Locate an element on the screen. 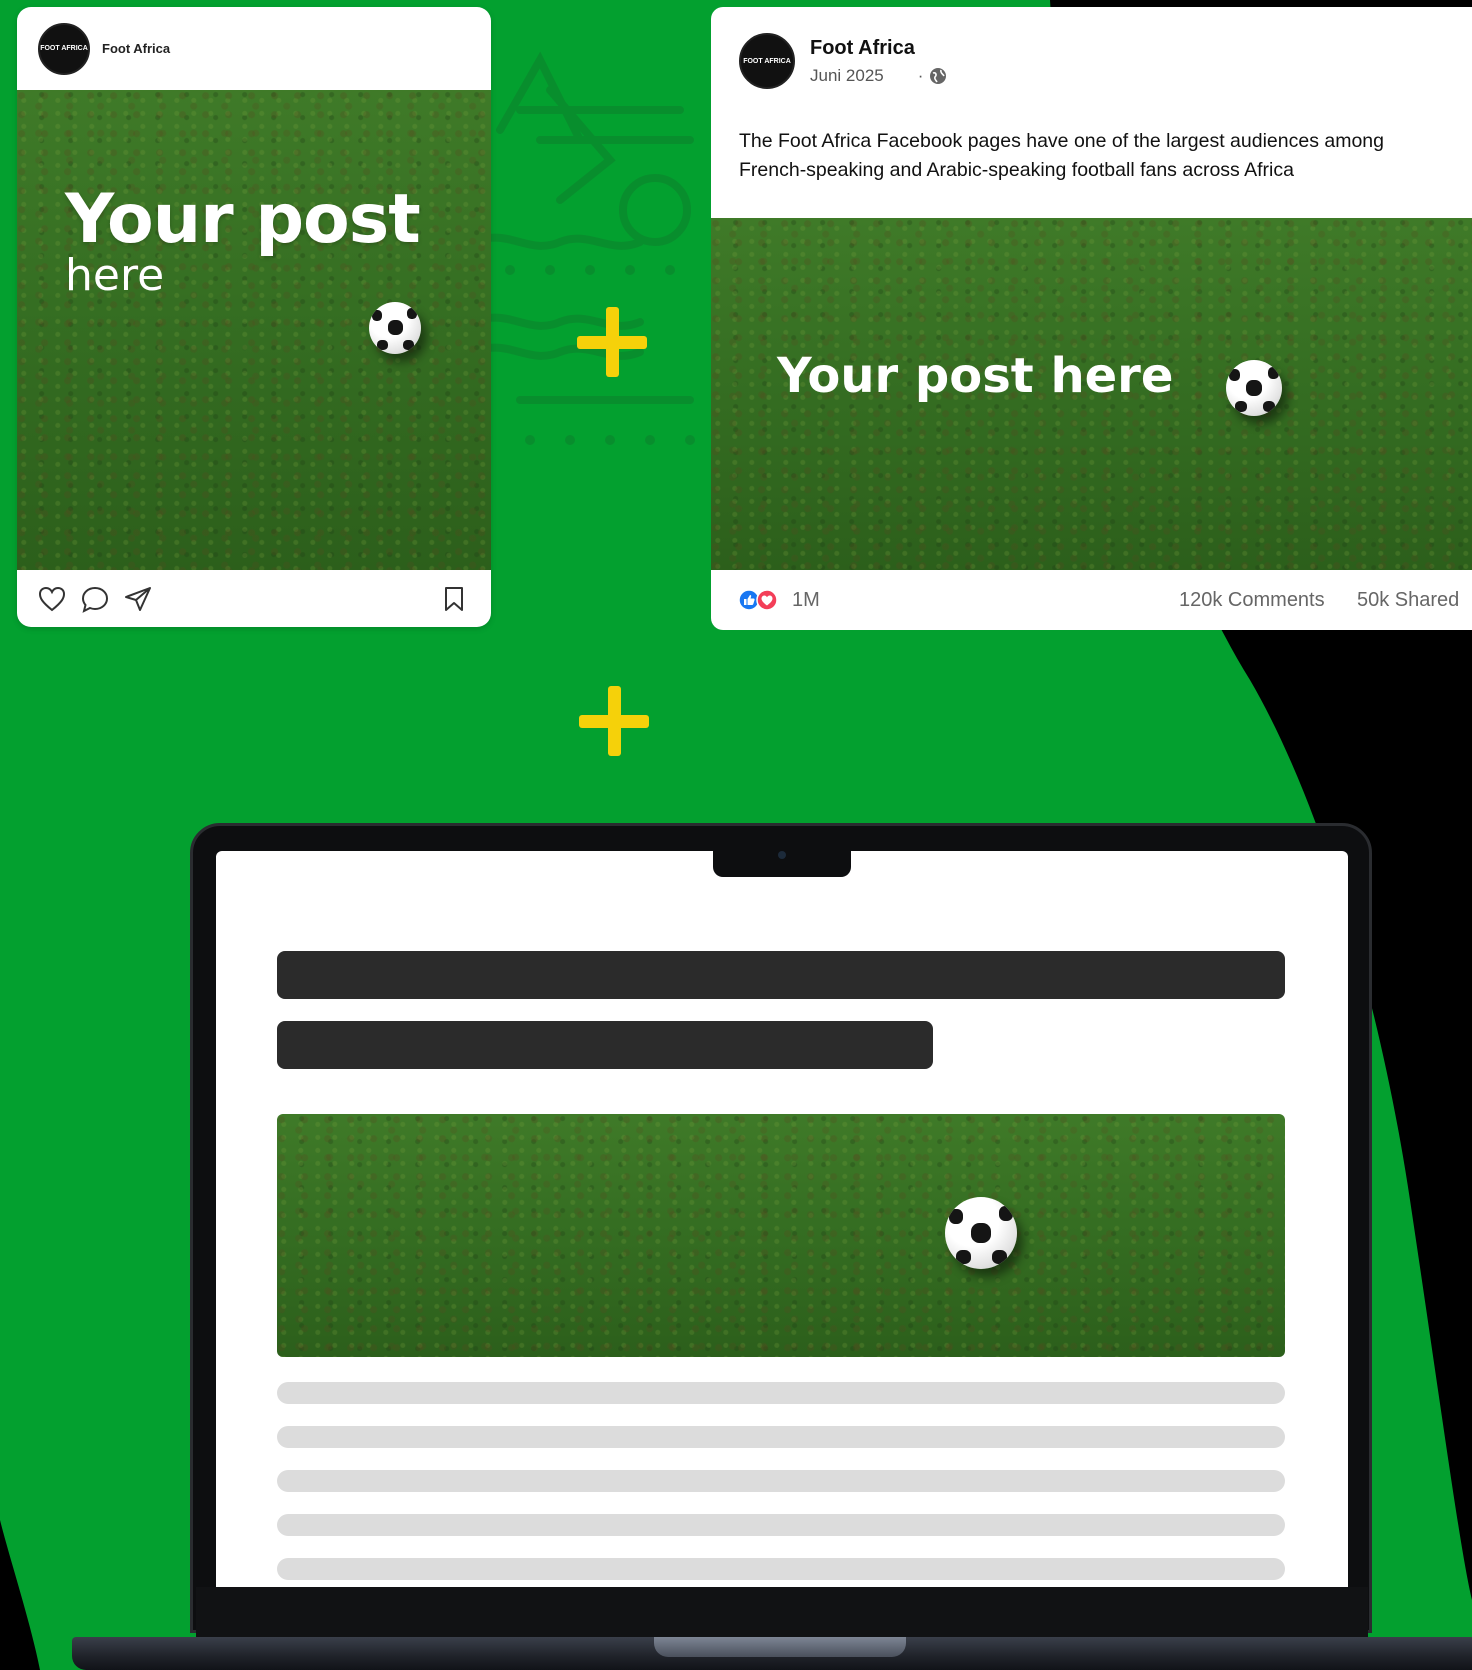 The width and height of the screenshot is (1472, 1670). post-date: Juni 2025 is located at coordinates (847, 76).